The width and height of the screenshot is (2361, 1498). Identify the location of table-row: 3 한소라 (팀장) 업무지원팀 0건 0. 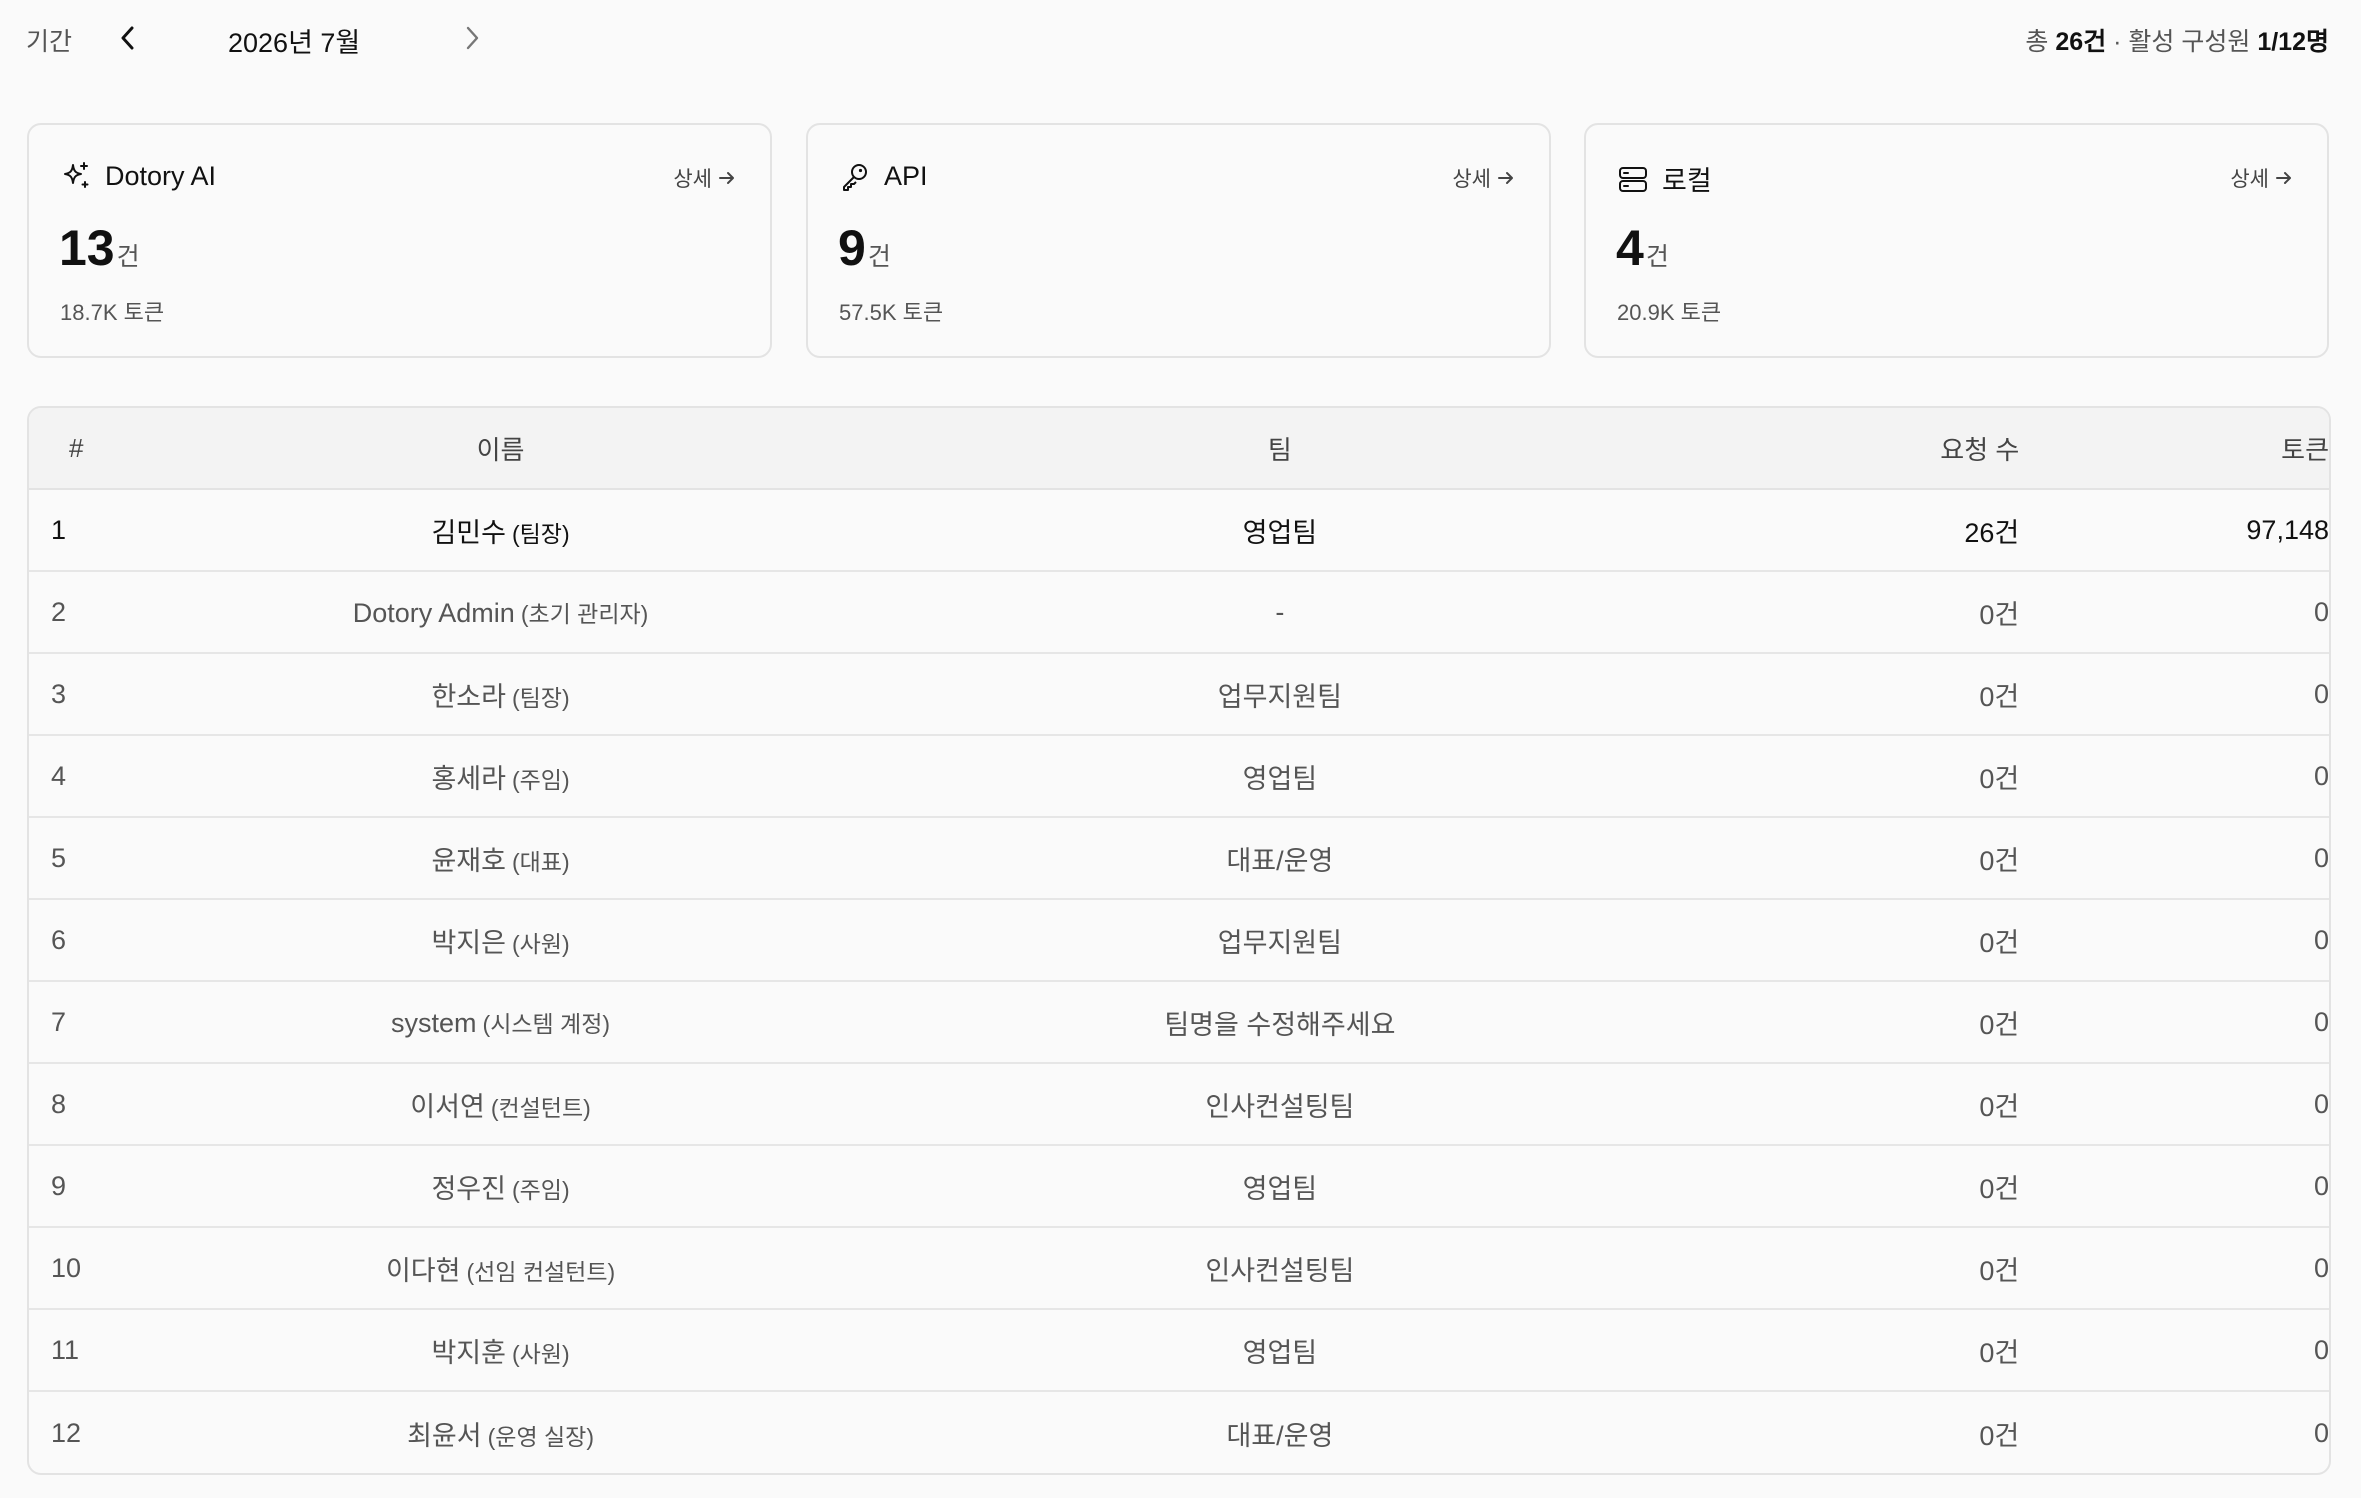
(1179, 695).